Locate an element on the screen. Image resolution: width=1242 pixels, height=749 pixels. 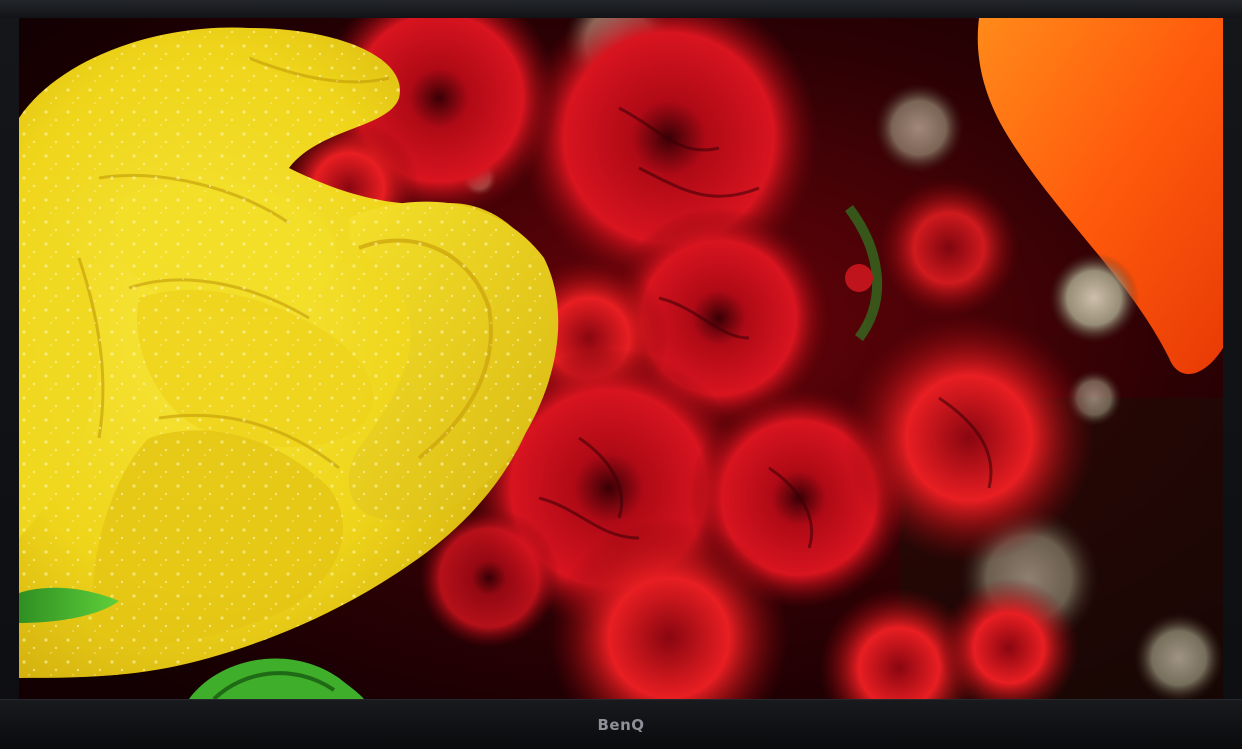
monitor-bottom-bezel: BenQ is located at coordinates (621, 724).